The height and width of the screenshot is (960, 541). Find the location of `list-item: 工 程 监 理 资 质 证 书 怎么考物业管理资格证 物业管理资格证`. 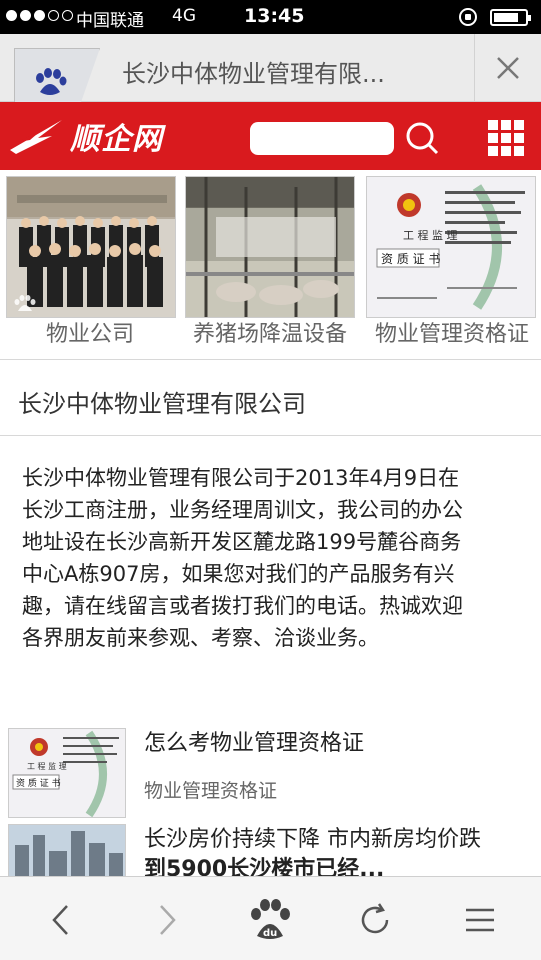

list-item: 工 程 监 理 资 质 证 书 怎么考物业管理资格证 物业管理资格证 is located at coordinates (270, 774).